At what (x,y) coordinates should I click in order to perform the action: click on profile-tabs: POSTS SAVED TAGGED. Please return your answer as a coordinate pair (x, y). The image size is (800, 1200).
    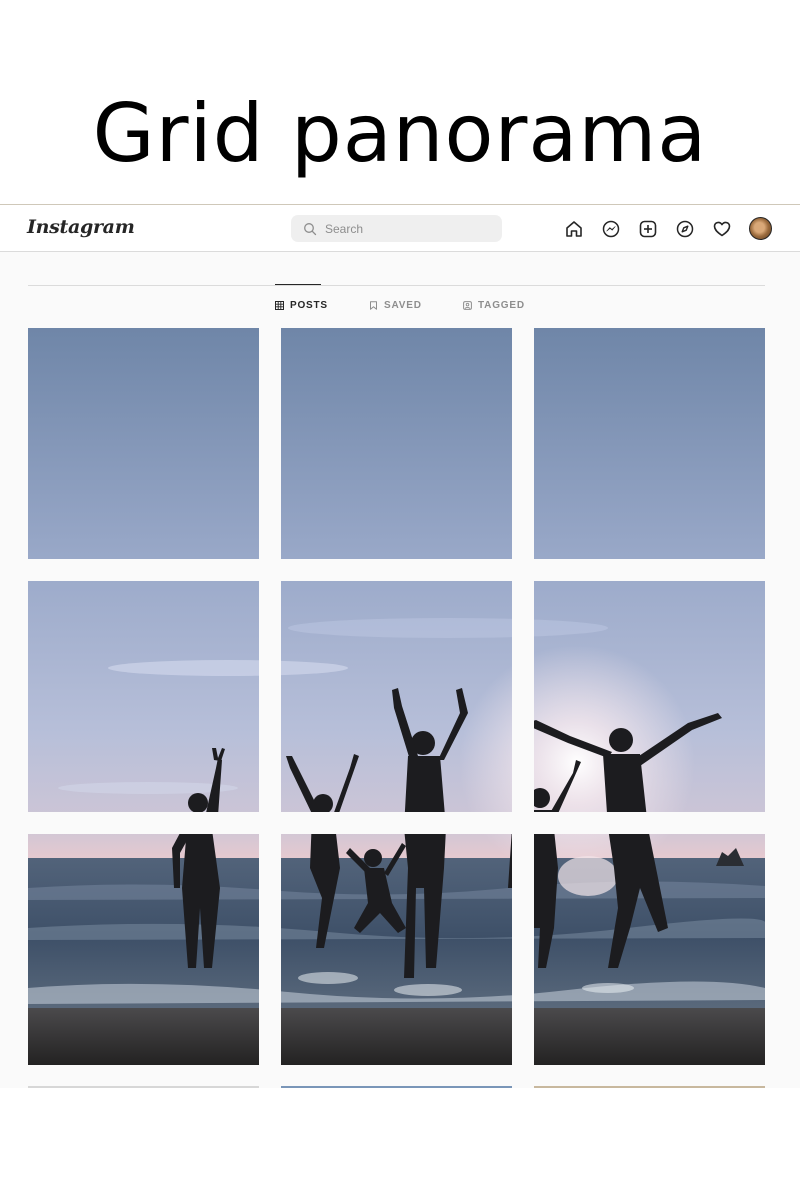
    Looking at the image, I should click on (400, 307).